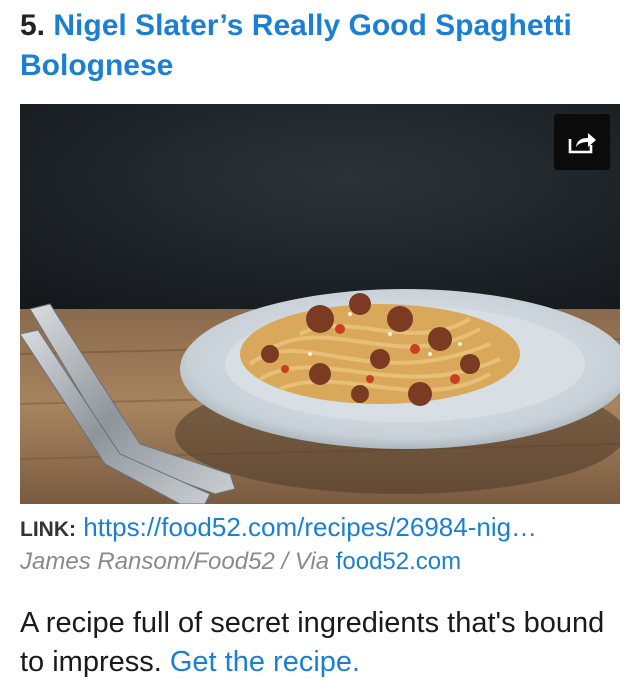 The image size is (640, 692). I want to click on share-button, so click(582, 142).